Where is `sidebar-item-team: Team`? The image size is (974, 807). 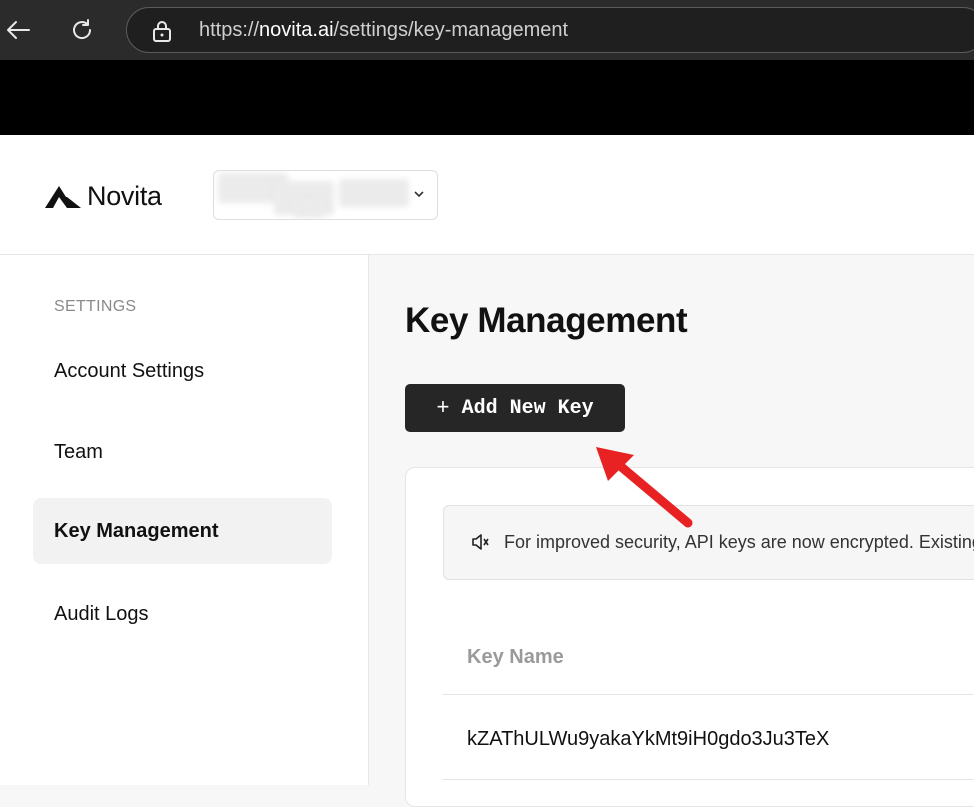
sidebar-item-team: Team is located at coordinates (182, 452).